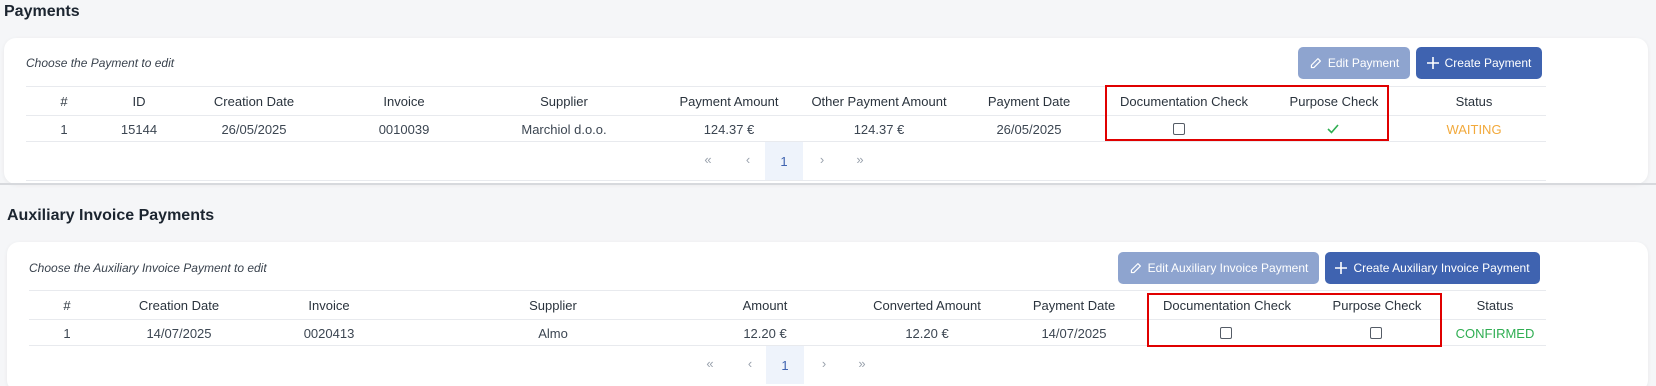 The width and height of the screenshot is (1656, 386). What do you see at coordinates (1474, 101) in the screenshot?
I see `col-header-status: Status` at bounding box center [1474, 101].